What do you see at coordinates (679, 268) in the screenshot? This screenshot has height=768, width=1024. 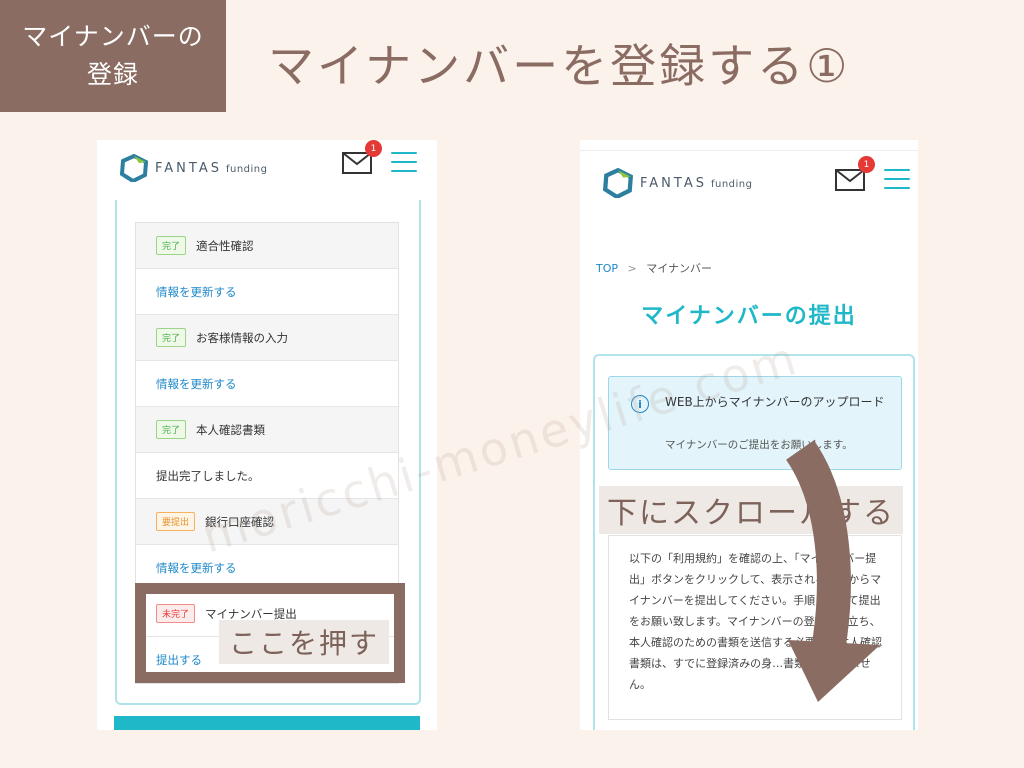 I see `breadcrumb-current: マイナンバー` at bounding box center [679, 268].